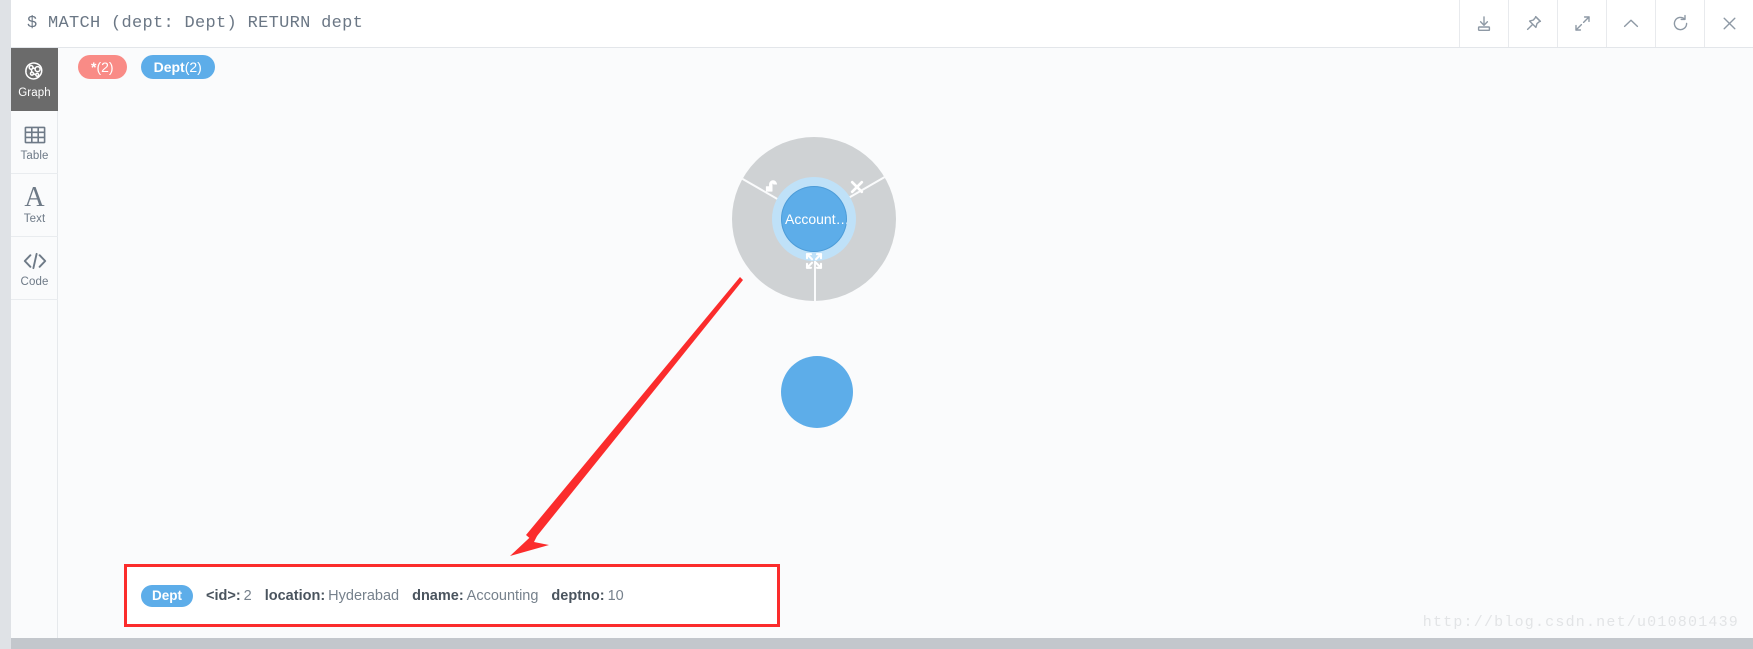 This screenshot has width=1753, height=649. What do you see at coordinates (772, 187) in the screenshot?
I see `unlock-icon` at bounding box center [772, 187].